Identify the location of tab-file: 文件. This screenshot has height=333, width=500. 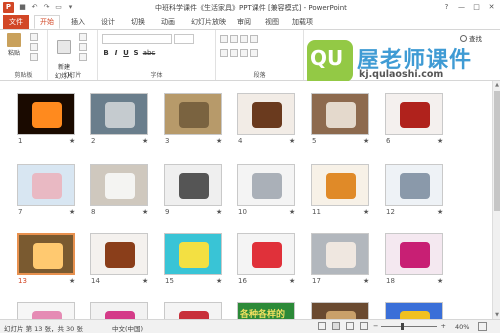
(16, 22).